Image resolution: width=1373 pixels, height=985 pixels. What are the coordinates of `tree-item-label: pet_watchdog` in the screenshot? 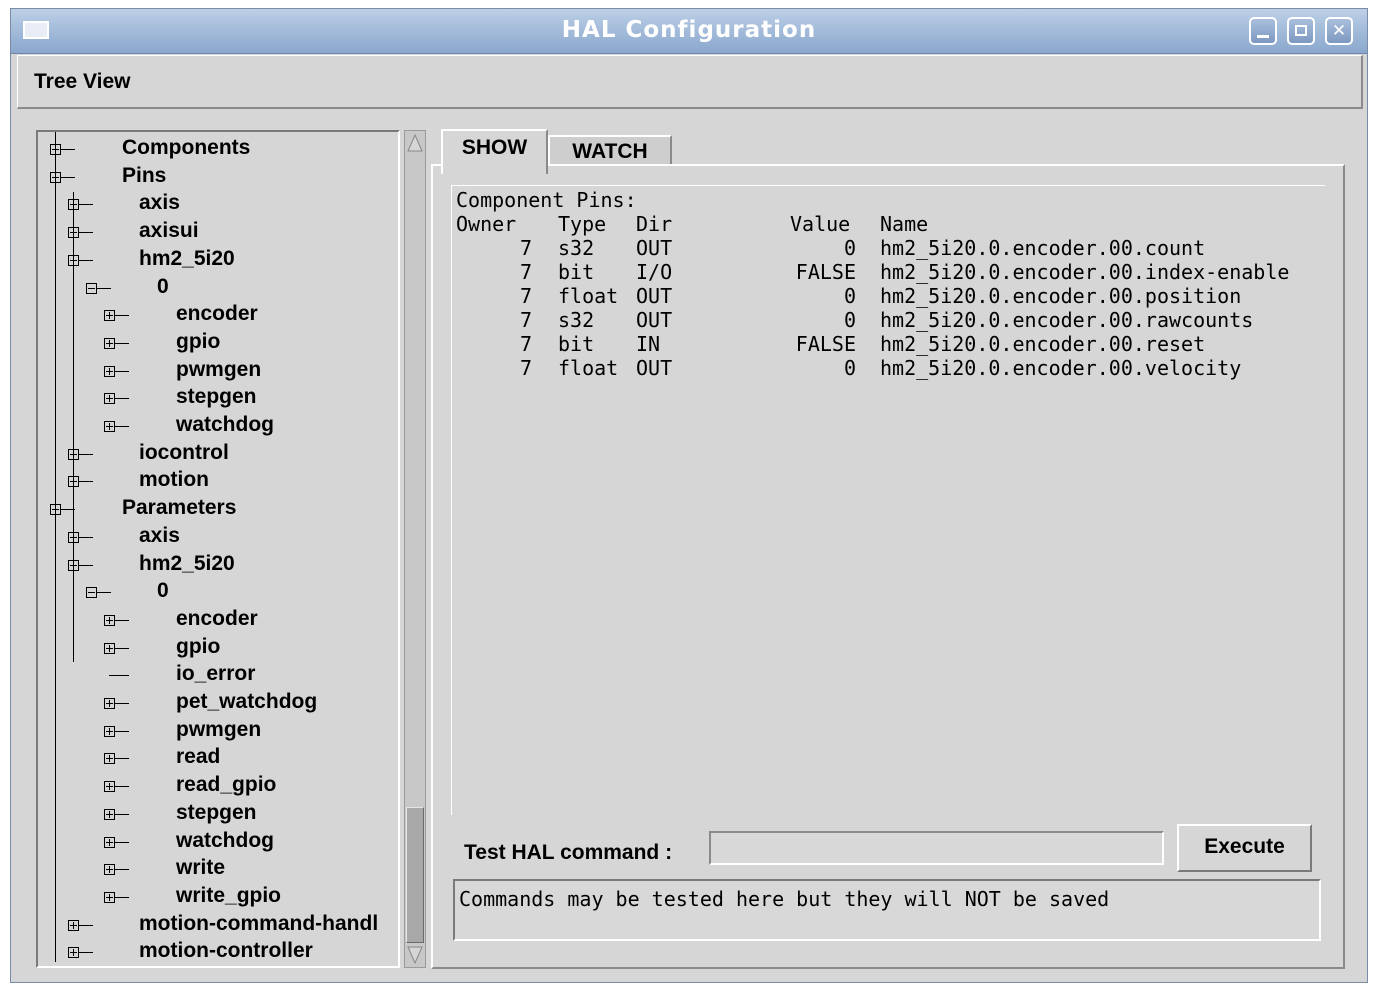 It's located at (247, 701).